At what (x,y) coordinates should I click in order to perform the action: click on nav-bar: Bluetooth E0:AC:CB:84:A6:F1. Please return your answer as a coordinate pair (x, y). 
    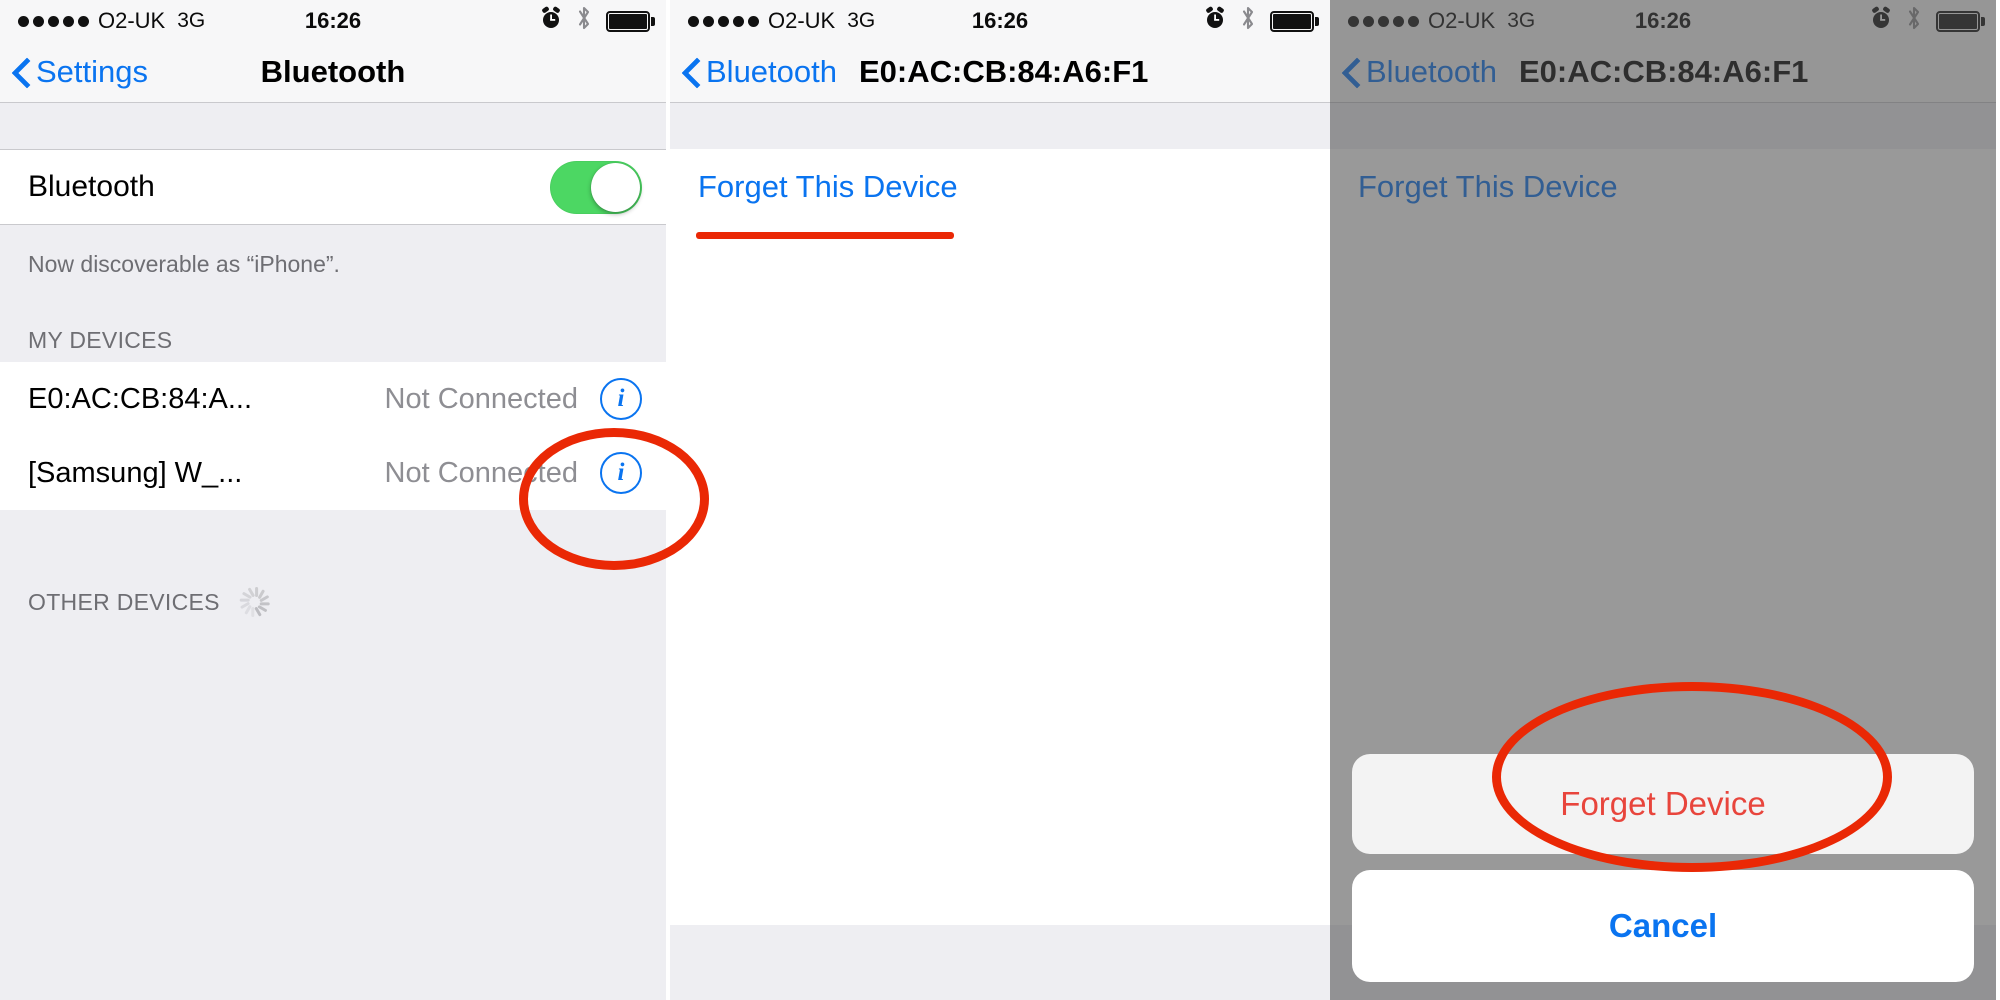
    Looking at the image, I should click on (1000, 72).